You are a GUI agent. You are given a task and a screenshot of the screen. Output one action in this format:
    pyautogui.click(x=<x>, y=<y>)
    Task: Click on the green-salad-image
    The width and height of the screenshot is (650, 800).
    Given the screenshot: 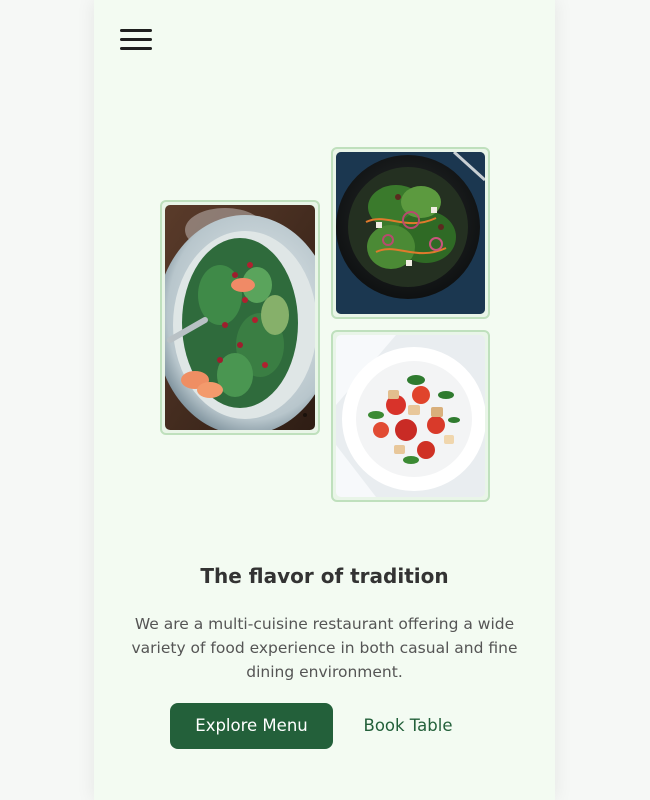 What is the action you would take?
    pyautogui.click(x=410, y=233)
    